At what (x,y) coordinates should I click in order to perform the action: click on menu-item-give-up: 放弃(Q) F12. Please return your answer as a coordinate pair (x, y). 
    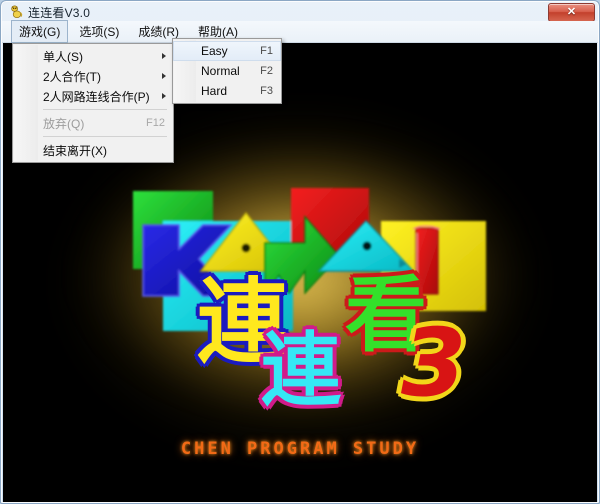
    Looking at the image, I should click on (93, 123).